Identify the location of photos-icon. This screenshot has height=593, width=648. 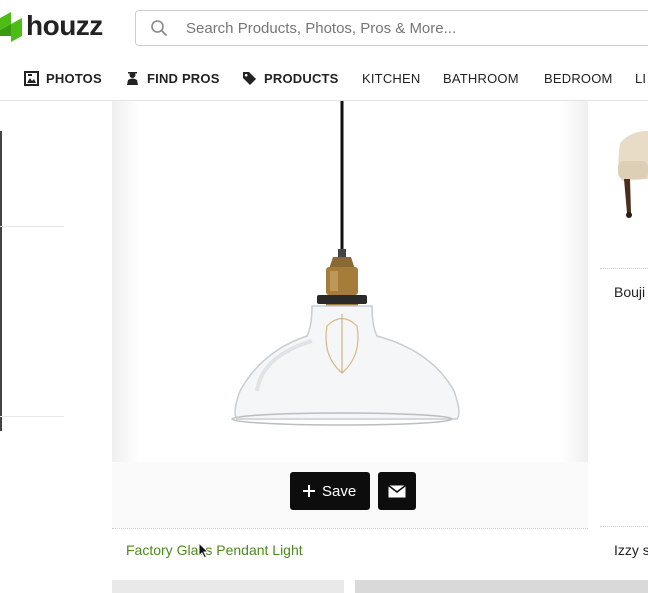
(31, 78).